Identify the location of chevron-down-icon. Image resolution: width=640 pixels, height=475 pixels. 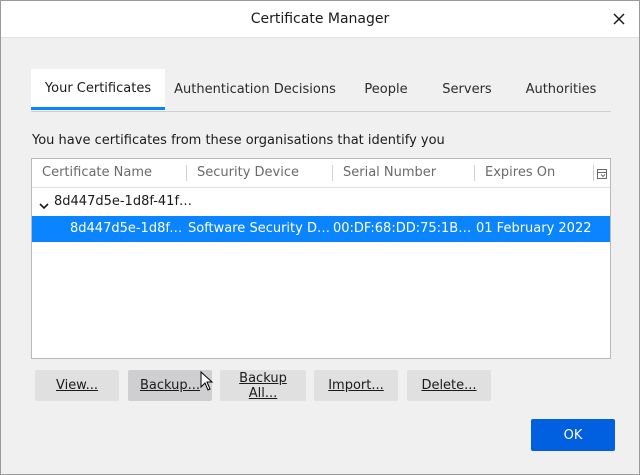
(44, 203).